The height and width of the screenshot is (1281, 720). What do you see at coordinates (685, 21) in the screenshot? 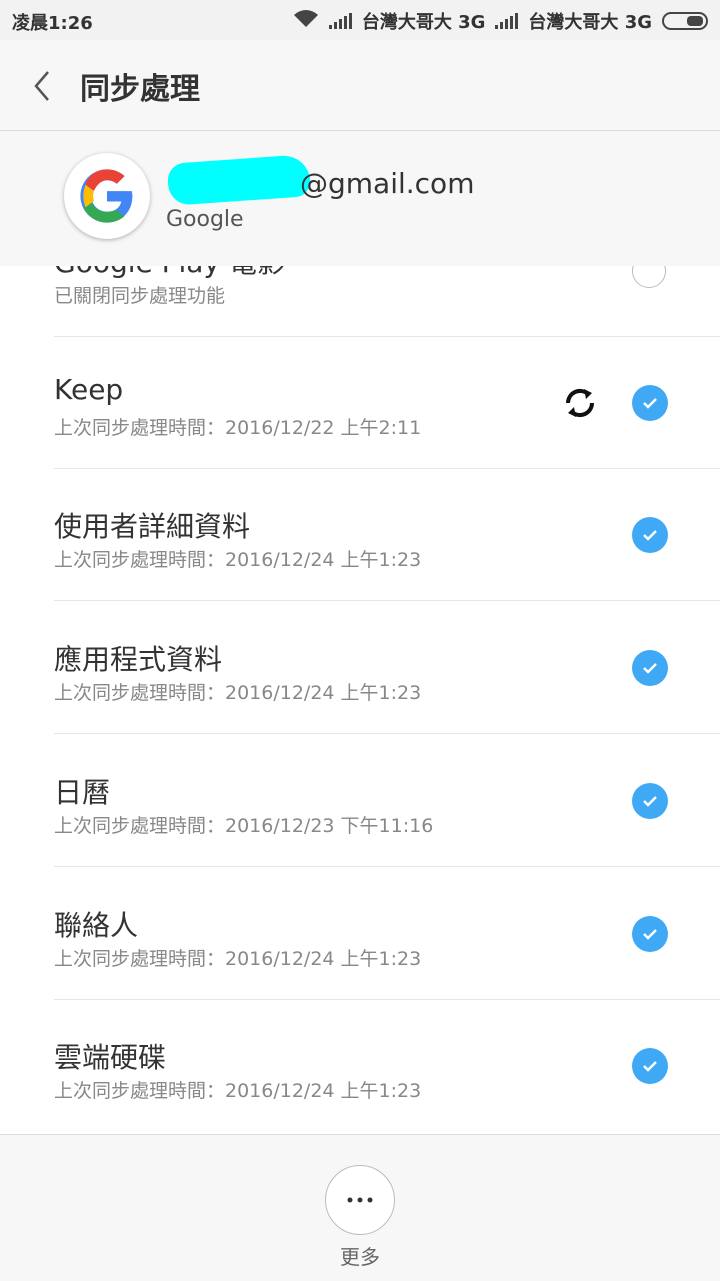
I see `battery-icon` at bounding box center [685, 21].